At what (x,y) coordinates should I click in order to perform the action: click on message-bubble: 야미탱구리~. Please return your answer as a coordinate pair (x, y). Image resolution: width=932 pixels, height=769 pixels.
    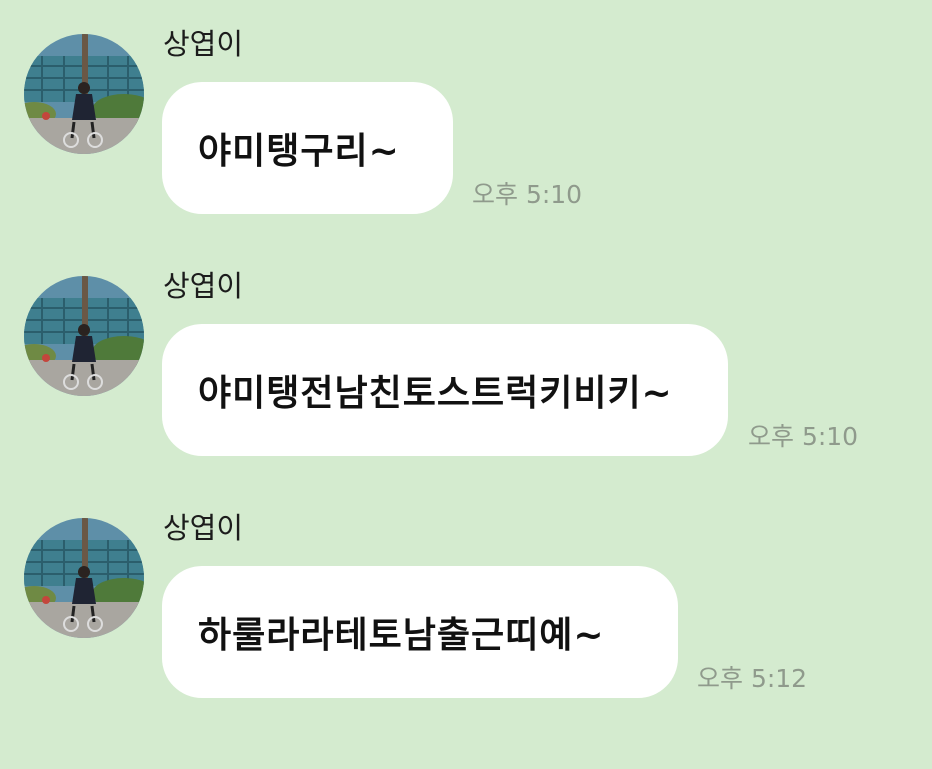
    Looking at the image, I should click on (307, 148).